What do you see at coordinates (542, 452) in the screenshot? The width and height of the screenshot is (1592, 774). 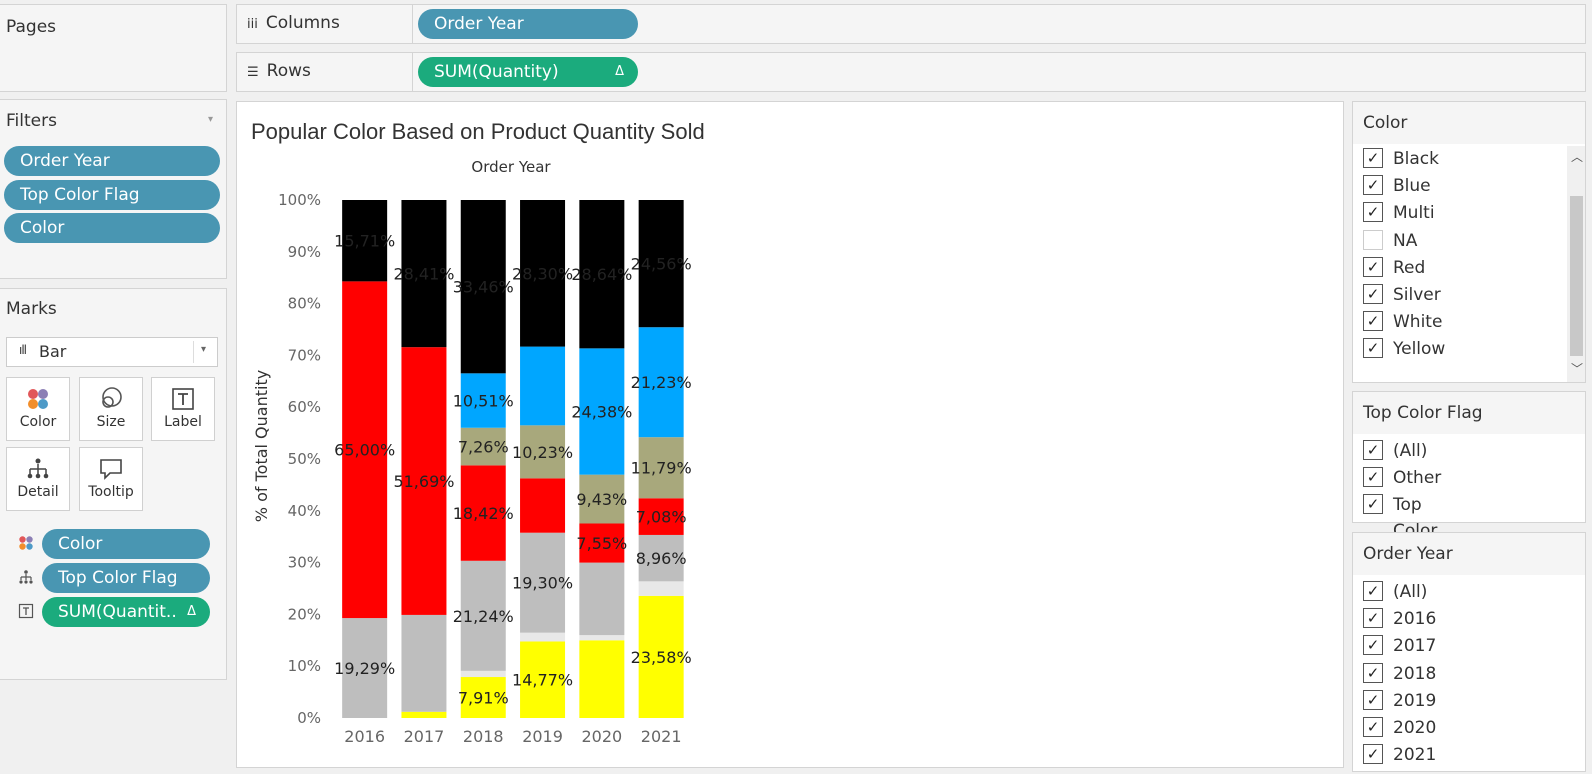 I see `bar-data-label: 10,23%` at bounding box center [542, 452].